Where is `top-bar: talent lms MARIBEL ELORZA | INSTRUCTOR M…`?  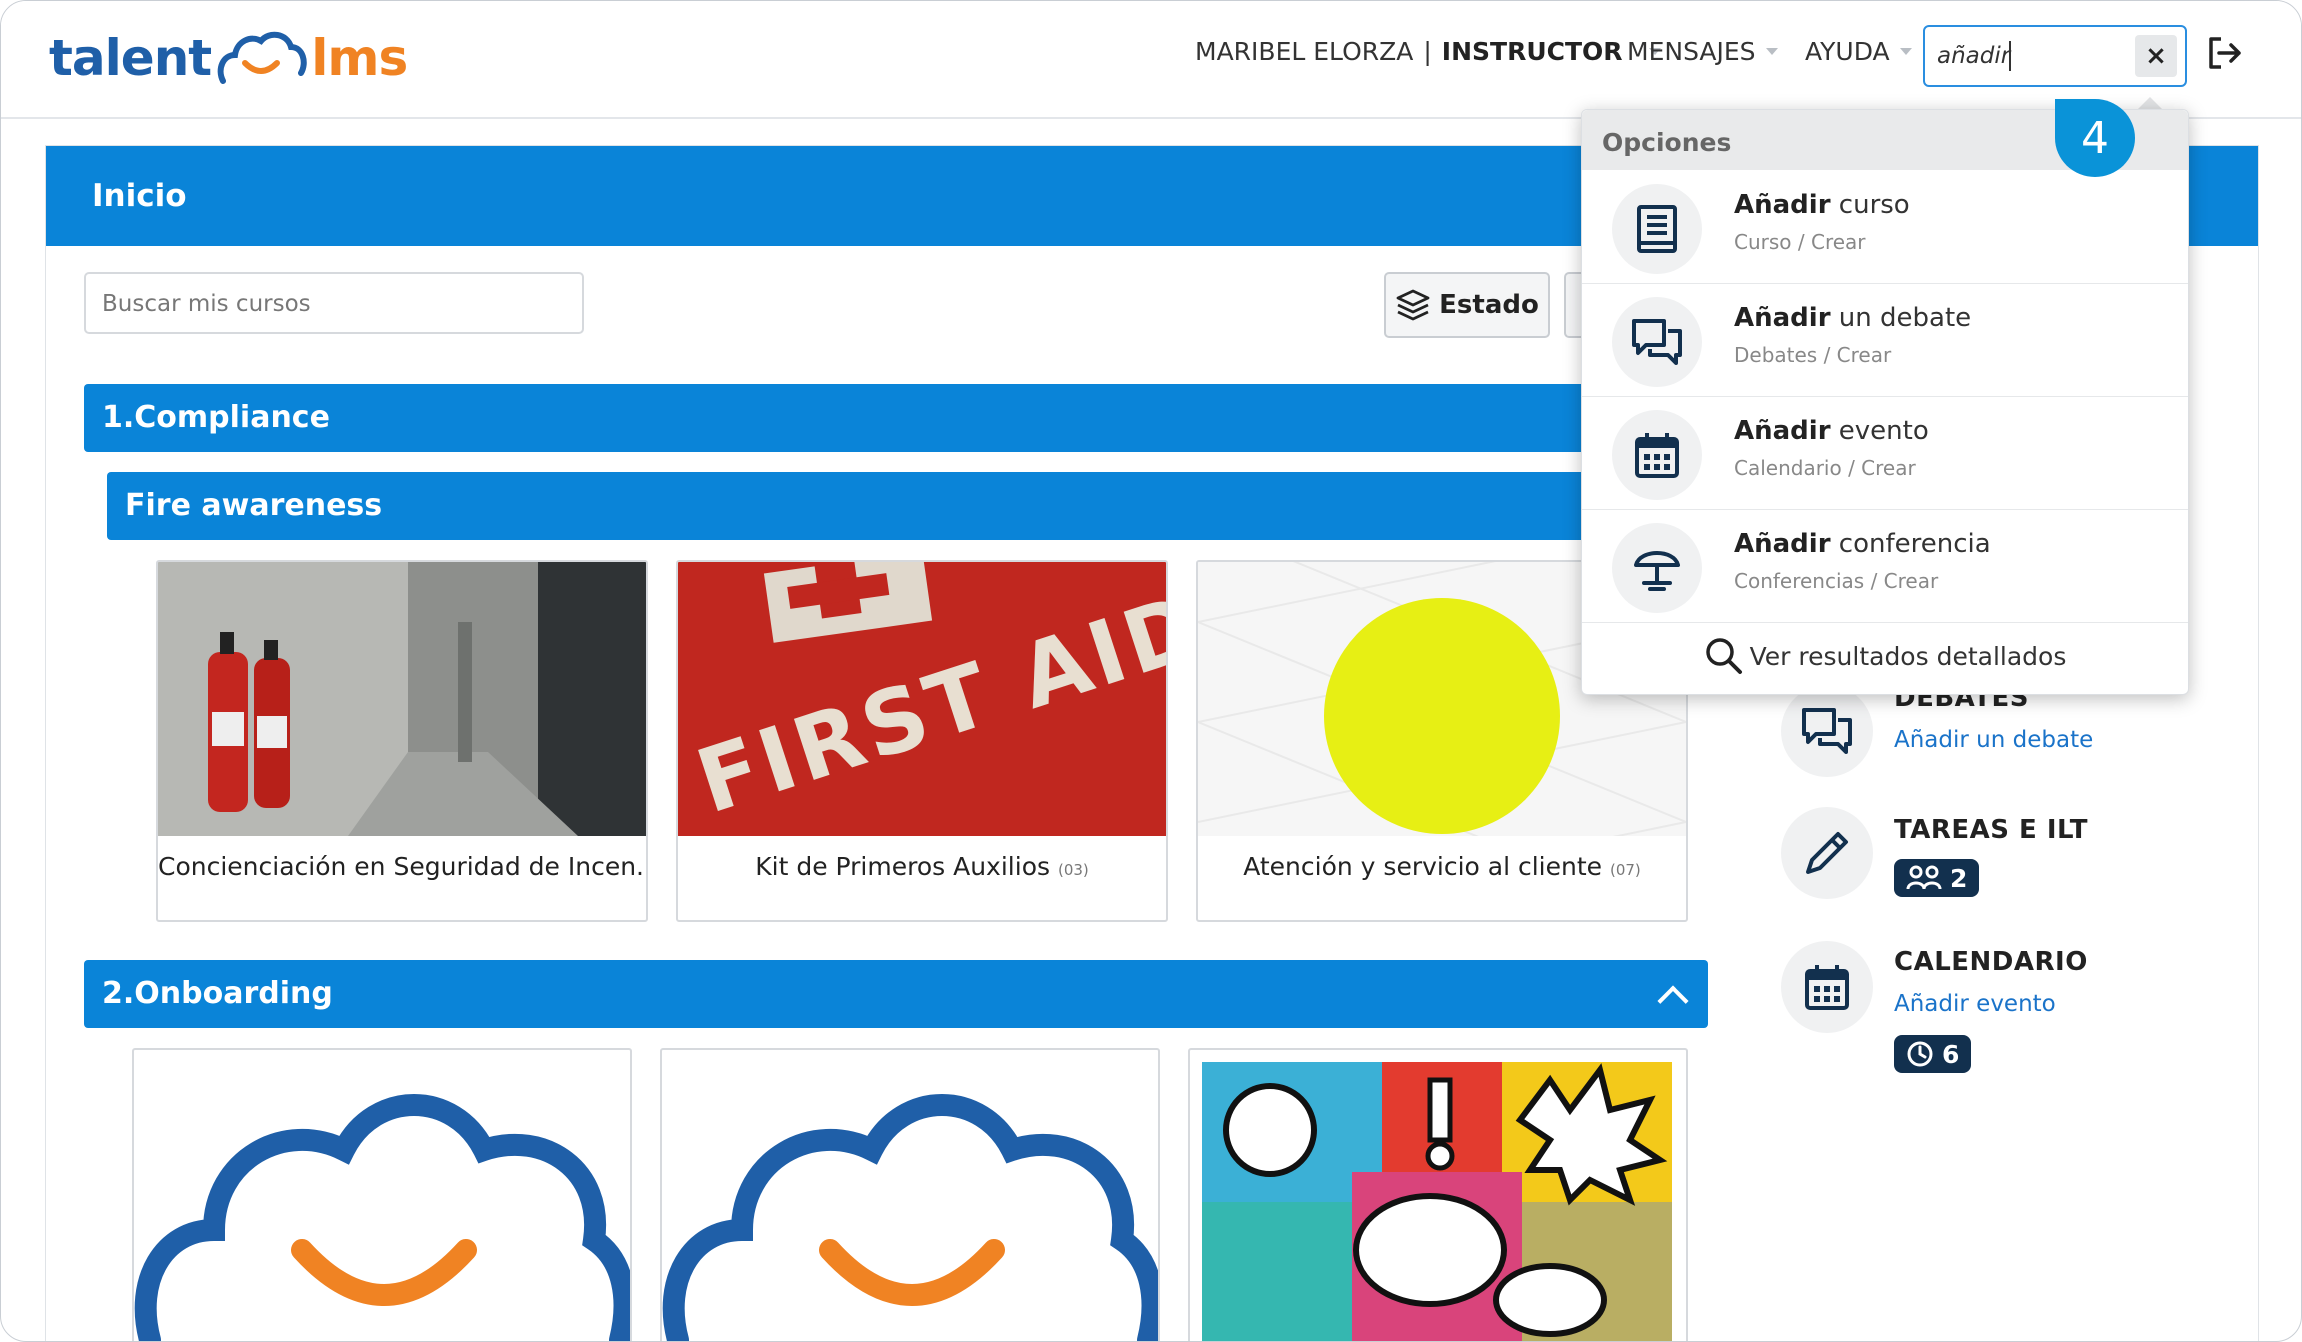
top-bar: talent lms MARIBEL ELORZA | INSTRUCTOR M… is located at coordinates (1151, 60).